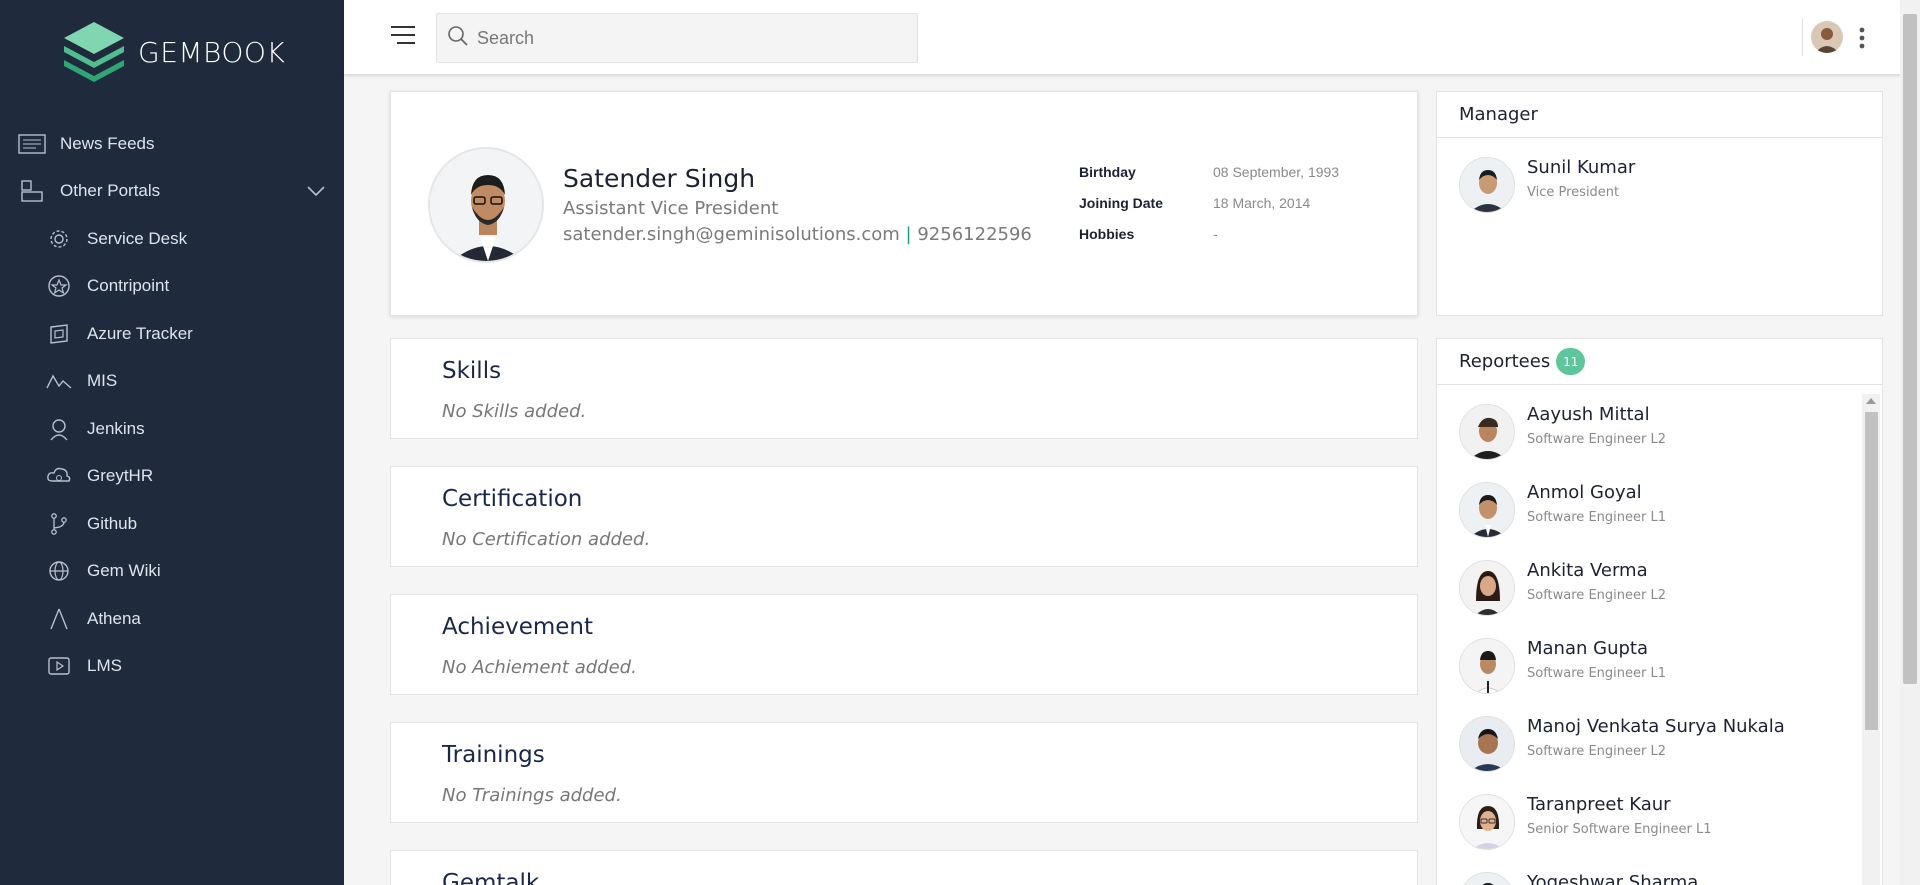  I want to click on video-icon, so click(59, 666).